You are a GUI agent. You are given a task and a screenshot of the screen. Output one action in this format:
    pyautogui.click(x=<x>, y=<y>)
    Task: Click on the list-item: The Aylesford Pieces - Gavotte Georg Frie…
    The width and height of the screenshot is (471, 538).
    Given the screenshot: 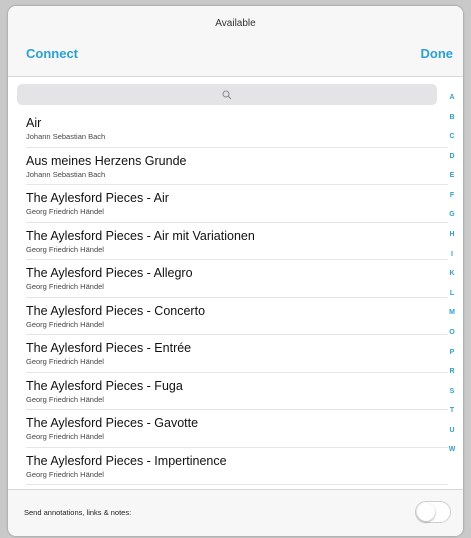 What is the action you would take?
    pyautogui.click(x=228, y=429)
    